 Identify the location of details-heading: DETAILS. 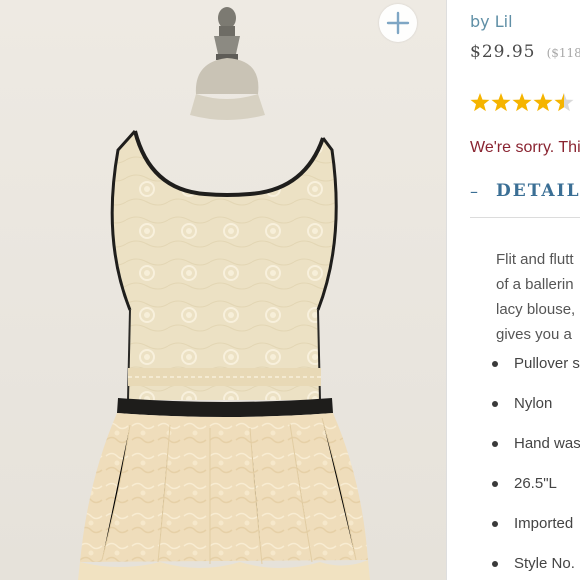
(538, 191).